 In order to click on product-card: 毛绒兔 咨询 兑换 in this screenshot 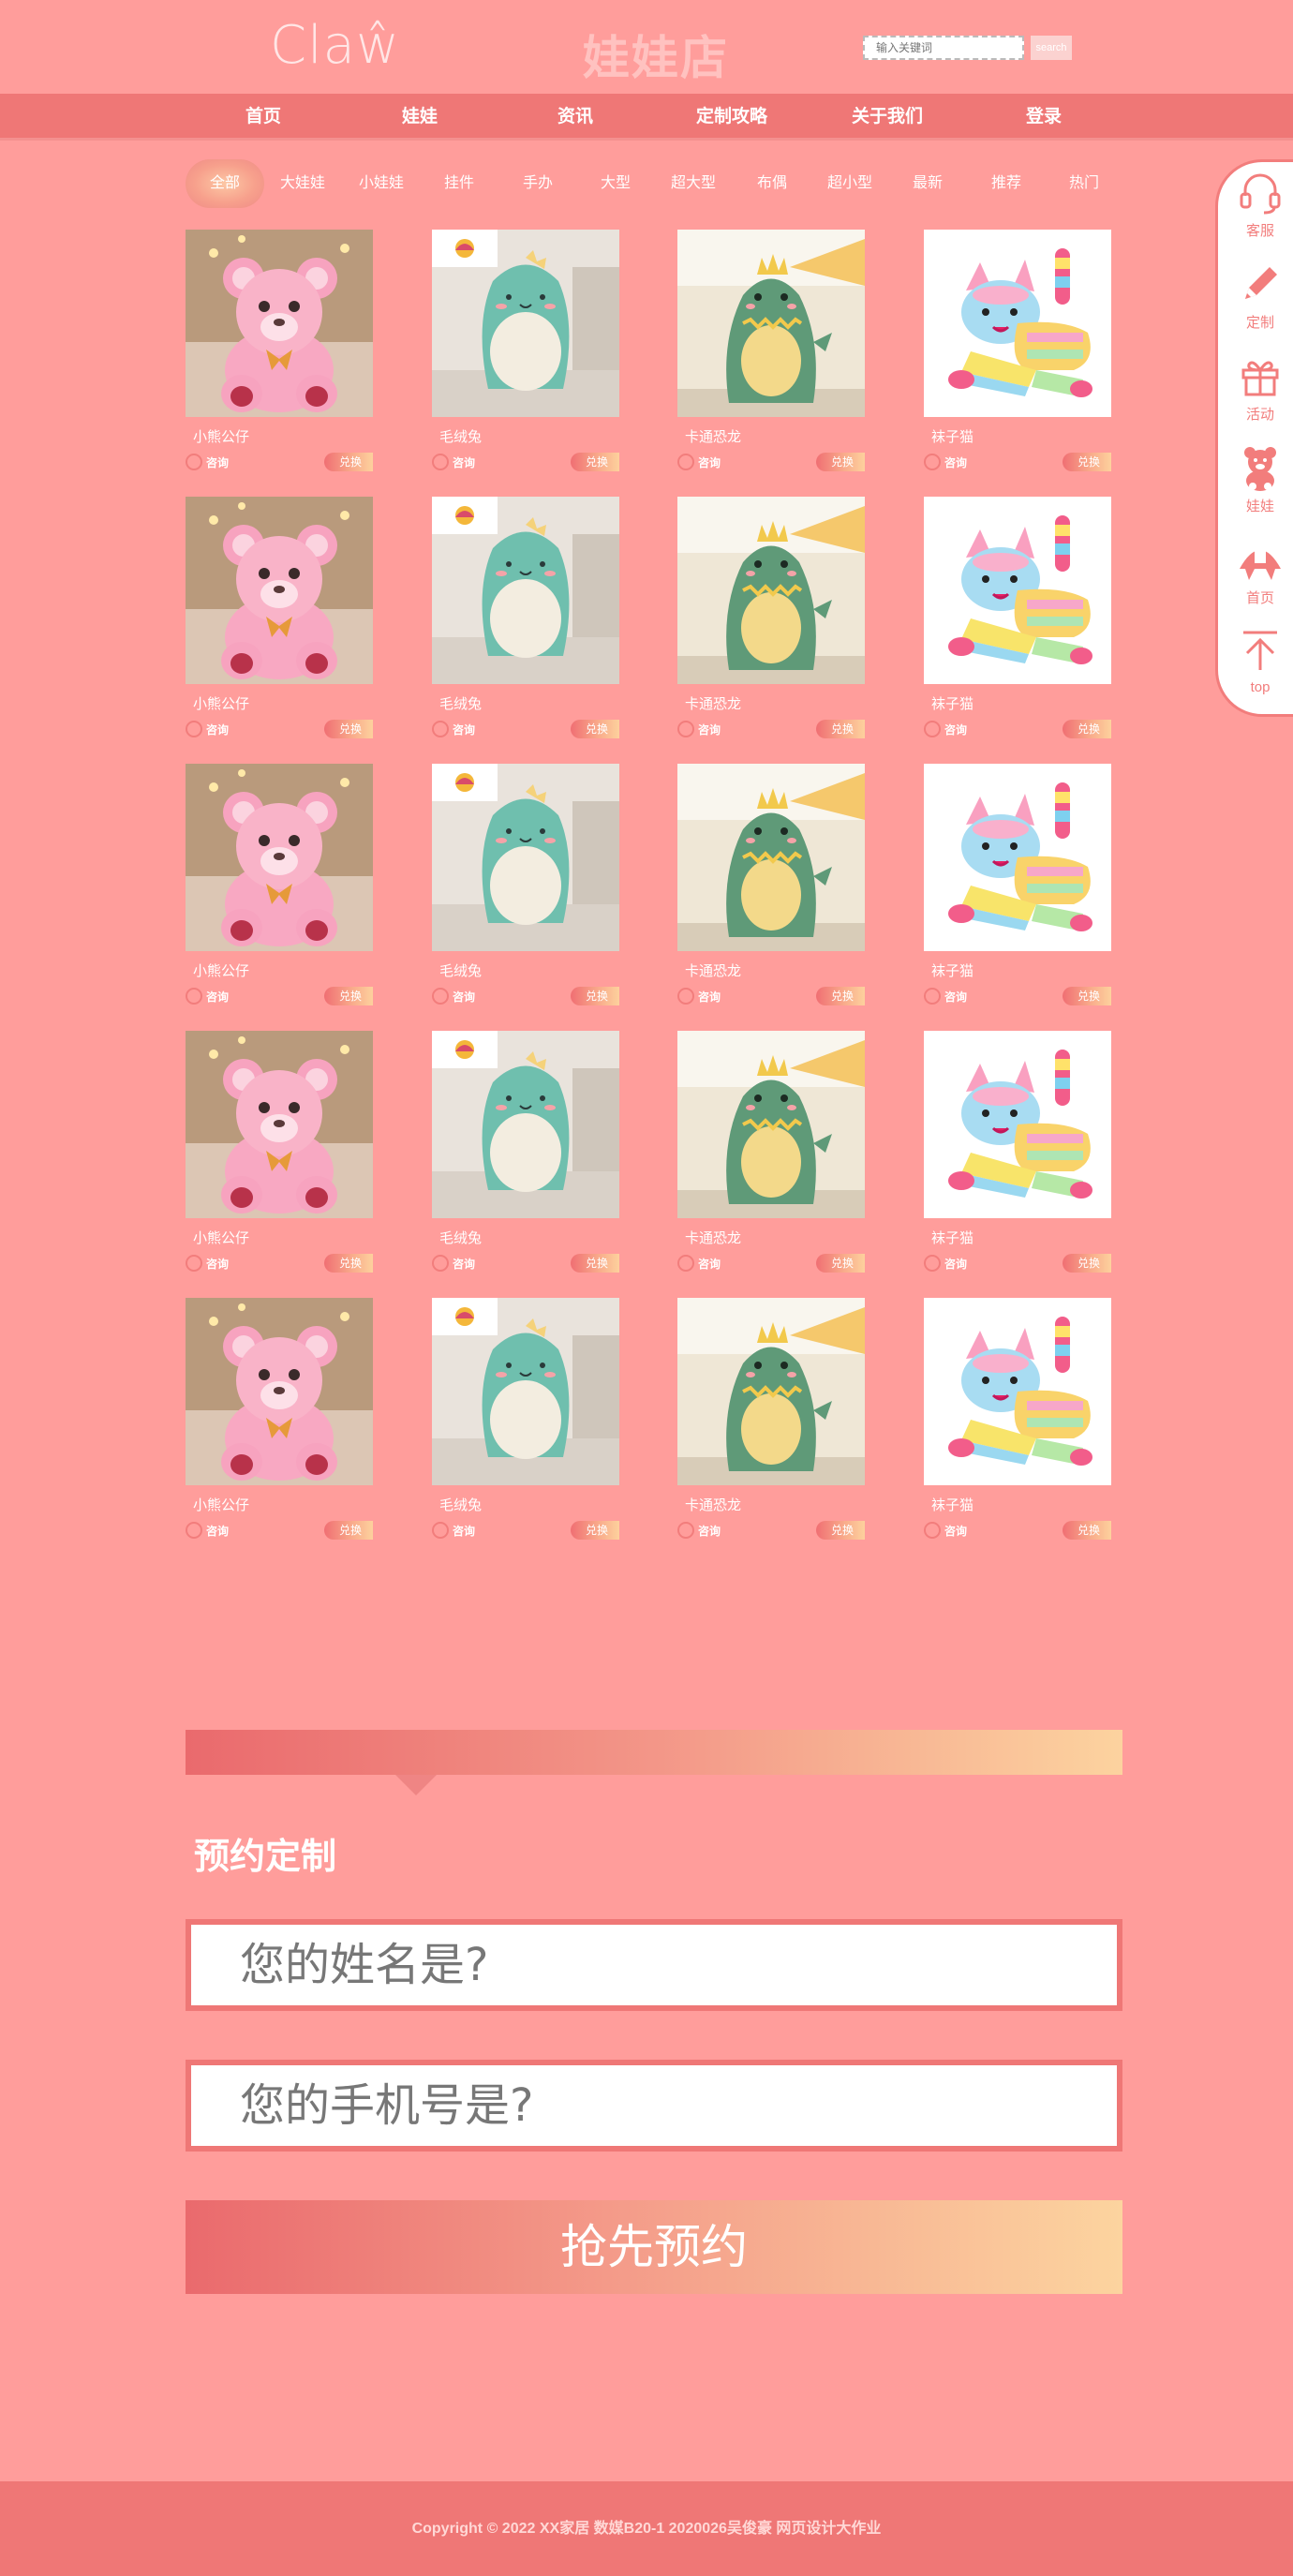, I will do `click(525, 1157)`.